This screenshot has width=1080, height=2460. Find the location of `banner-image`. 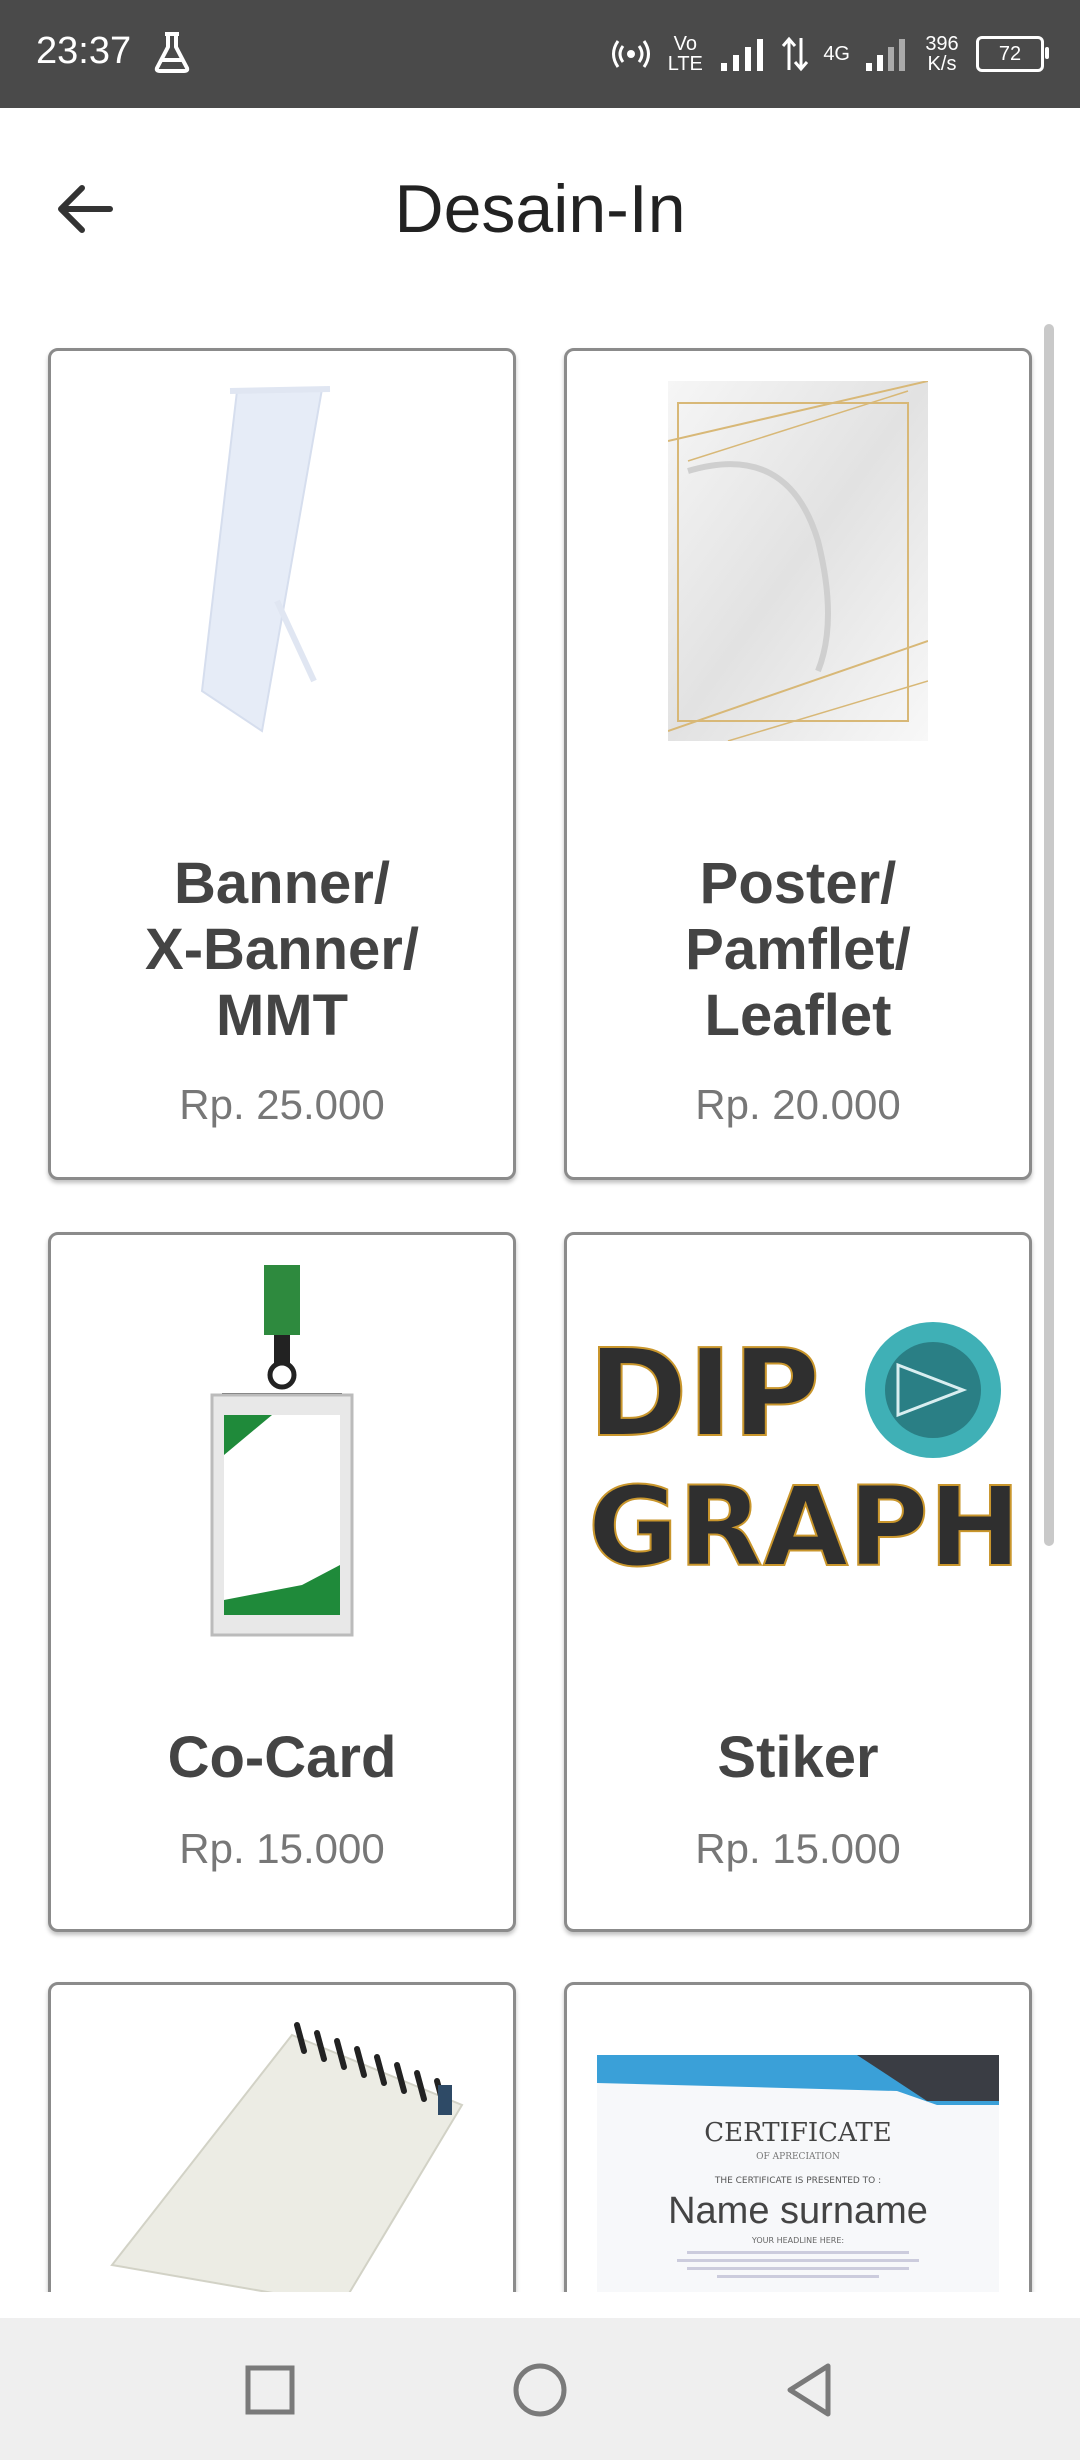

banner-image is located at coordinates (282, 561).